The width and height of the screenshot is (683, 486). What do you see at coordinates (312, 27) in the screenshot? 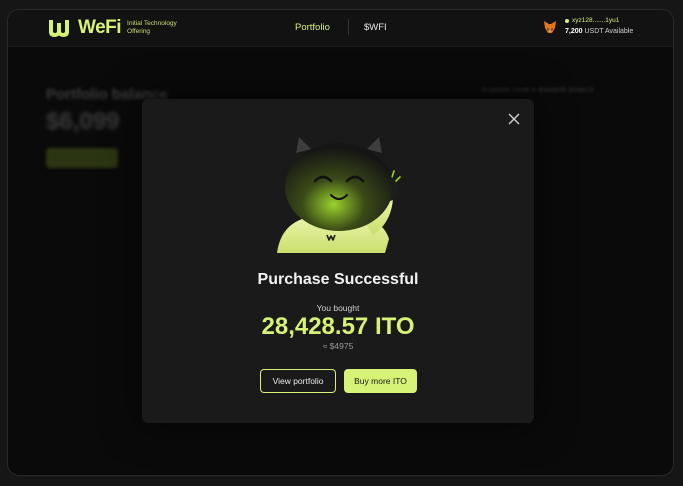
I see `nav-portfolio: Portfolio` at bounding box center [312, 27].